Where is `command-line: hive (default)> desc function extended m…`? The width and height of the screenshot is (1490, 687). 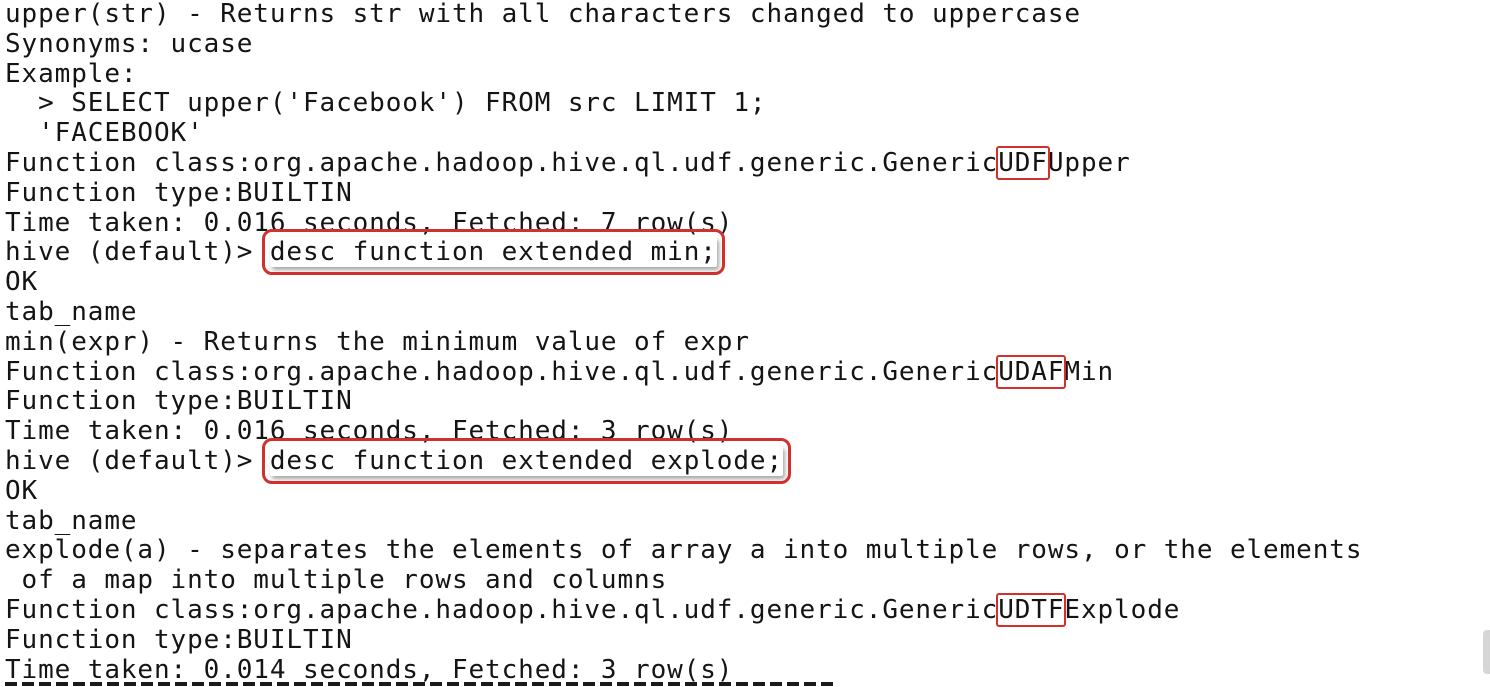 command-line: hive (default)> desc function extended m… is located at coordinates (747, 252).